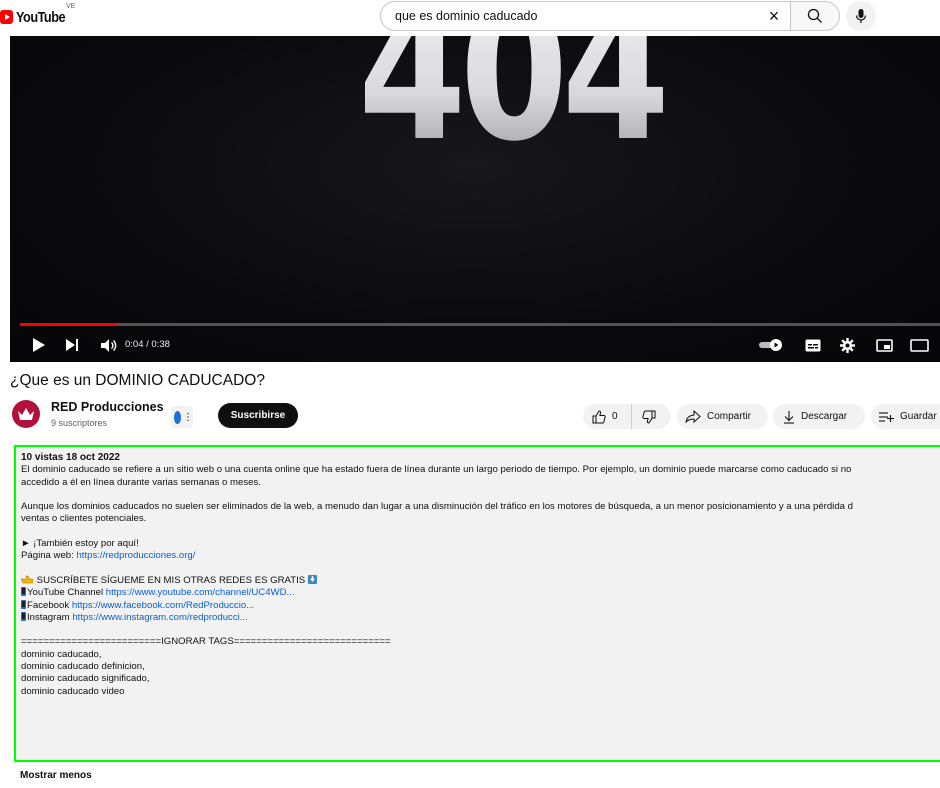 The height and width of the screenshot is (788, 940). What do you see at coordinates (258, 415) in the screenshot?
I see `subscribe-button: Suscribirse` at bounding box center [258, 415].